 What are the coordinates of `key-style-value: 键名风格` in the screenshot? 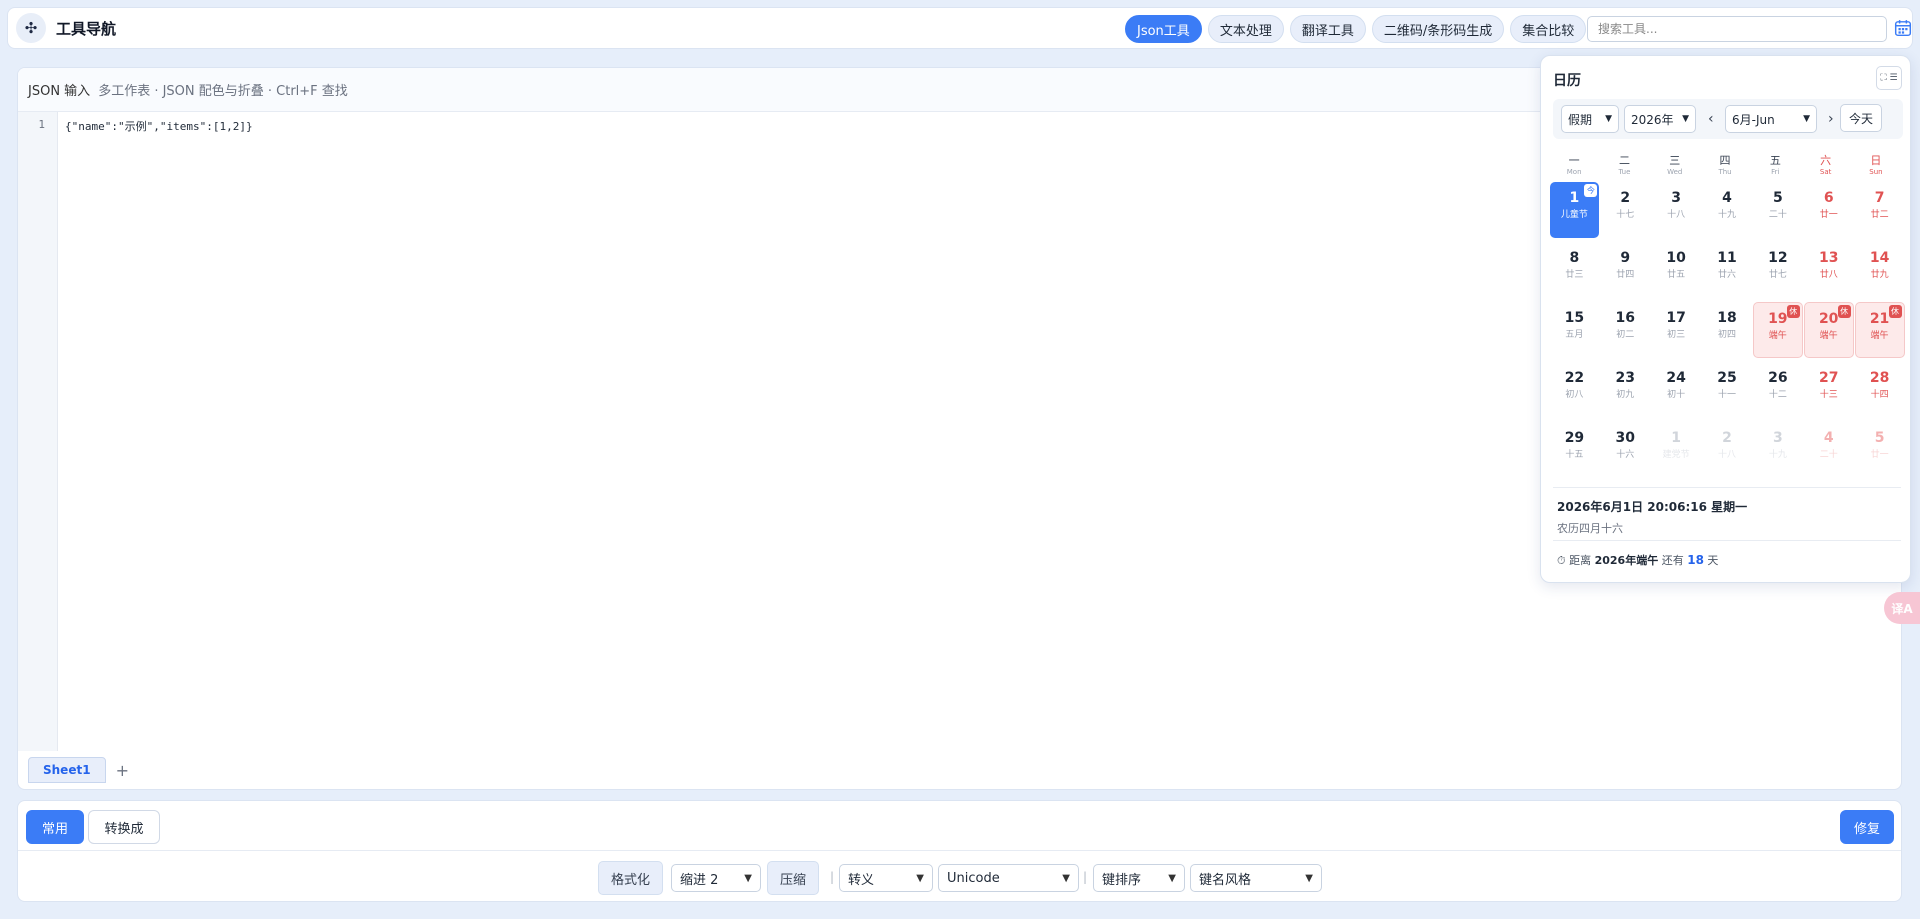 It's located at (1225, 880).